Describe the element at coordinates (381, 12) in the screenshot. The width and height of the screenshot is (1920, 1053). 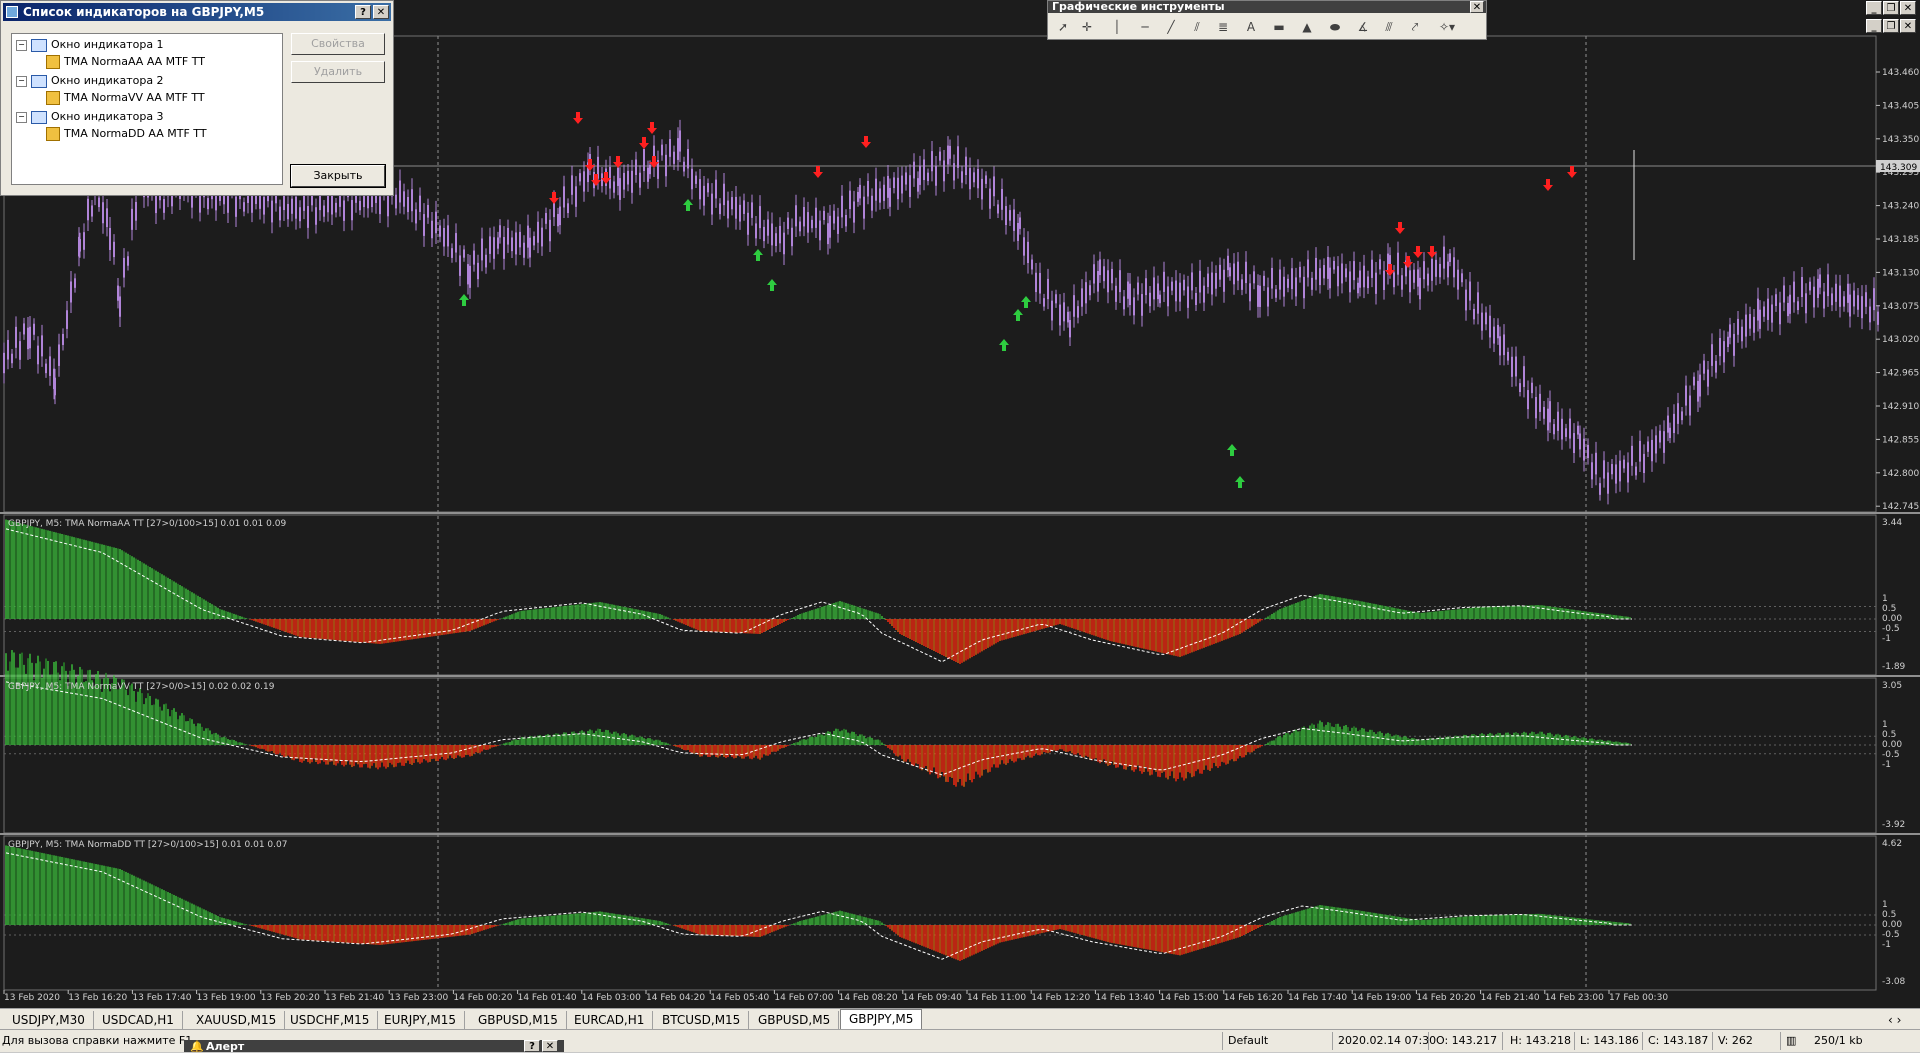
I see `dialog-close-icon: ✕` at that location.